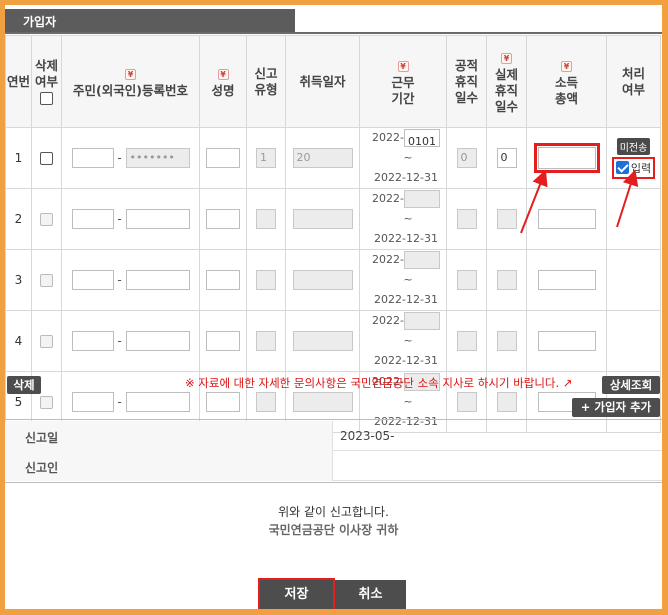  I want to click on select-all-checkbox, so click(46, 98).